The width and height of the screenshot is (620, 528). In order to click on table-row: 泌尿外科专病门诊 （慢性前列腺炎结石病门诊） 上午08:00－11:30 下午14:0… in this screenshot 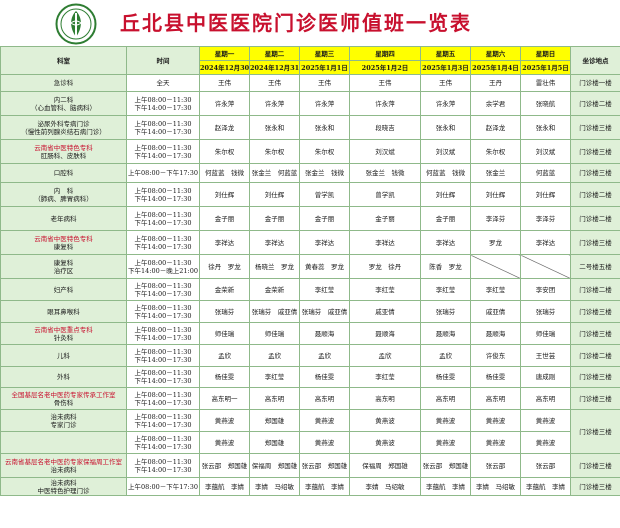, I will do `click(310, 127)`.